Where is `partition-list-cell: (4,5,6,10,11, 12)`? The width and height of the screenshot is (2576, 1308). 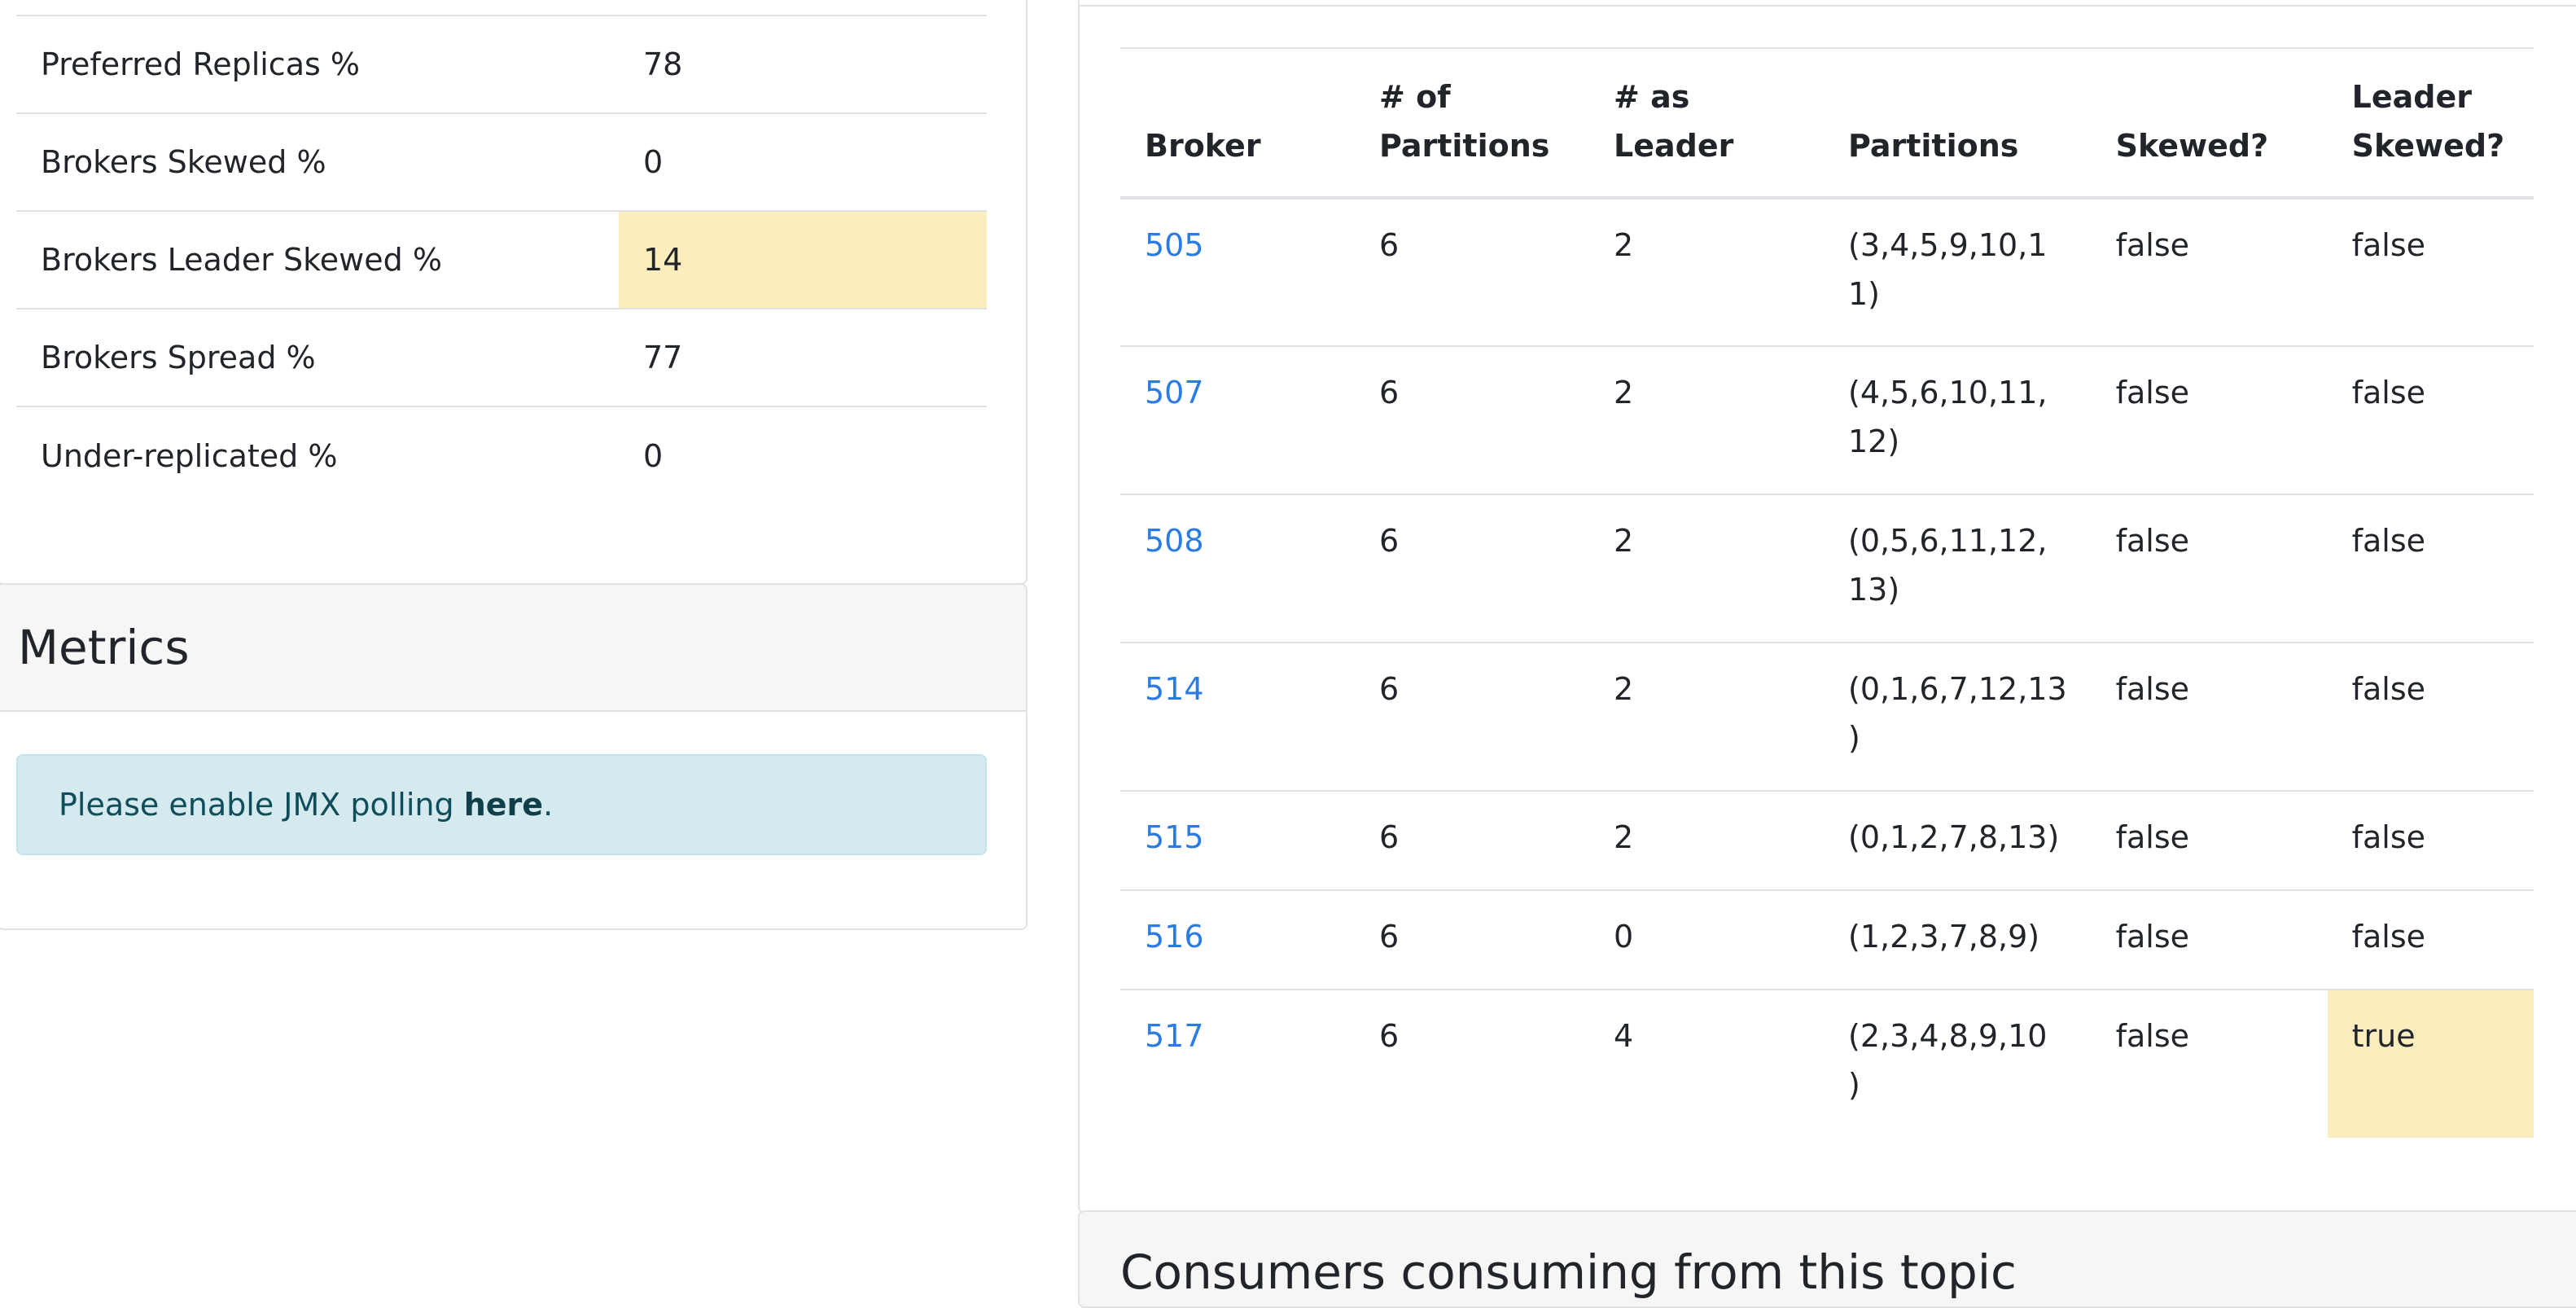
partition-list-cell: (4,5,6,10,11, 12) is located at coordinates (1958, 420).